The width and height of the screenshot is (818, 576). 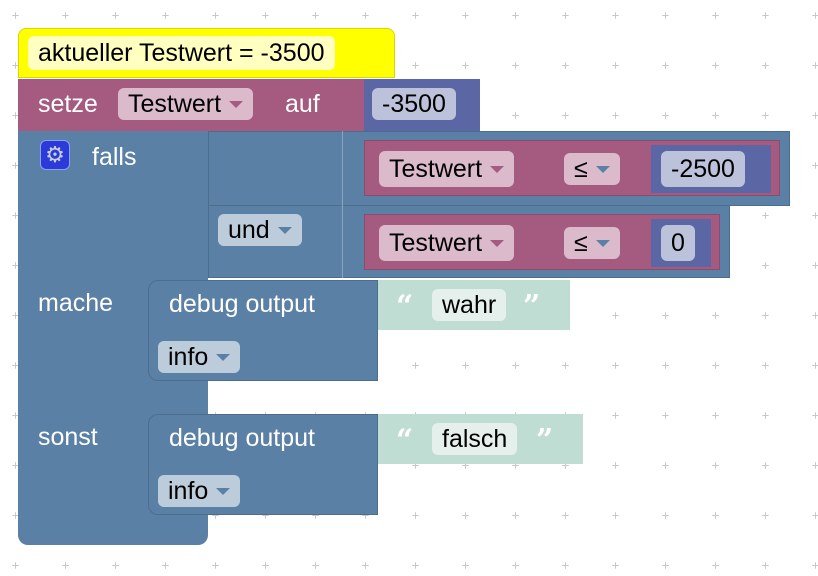 I want to click on else-label: sonst, so click(x=68, y=437).